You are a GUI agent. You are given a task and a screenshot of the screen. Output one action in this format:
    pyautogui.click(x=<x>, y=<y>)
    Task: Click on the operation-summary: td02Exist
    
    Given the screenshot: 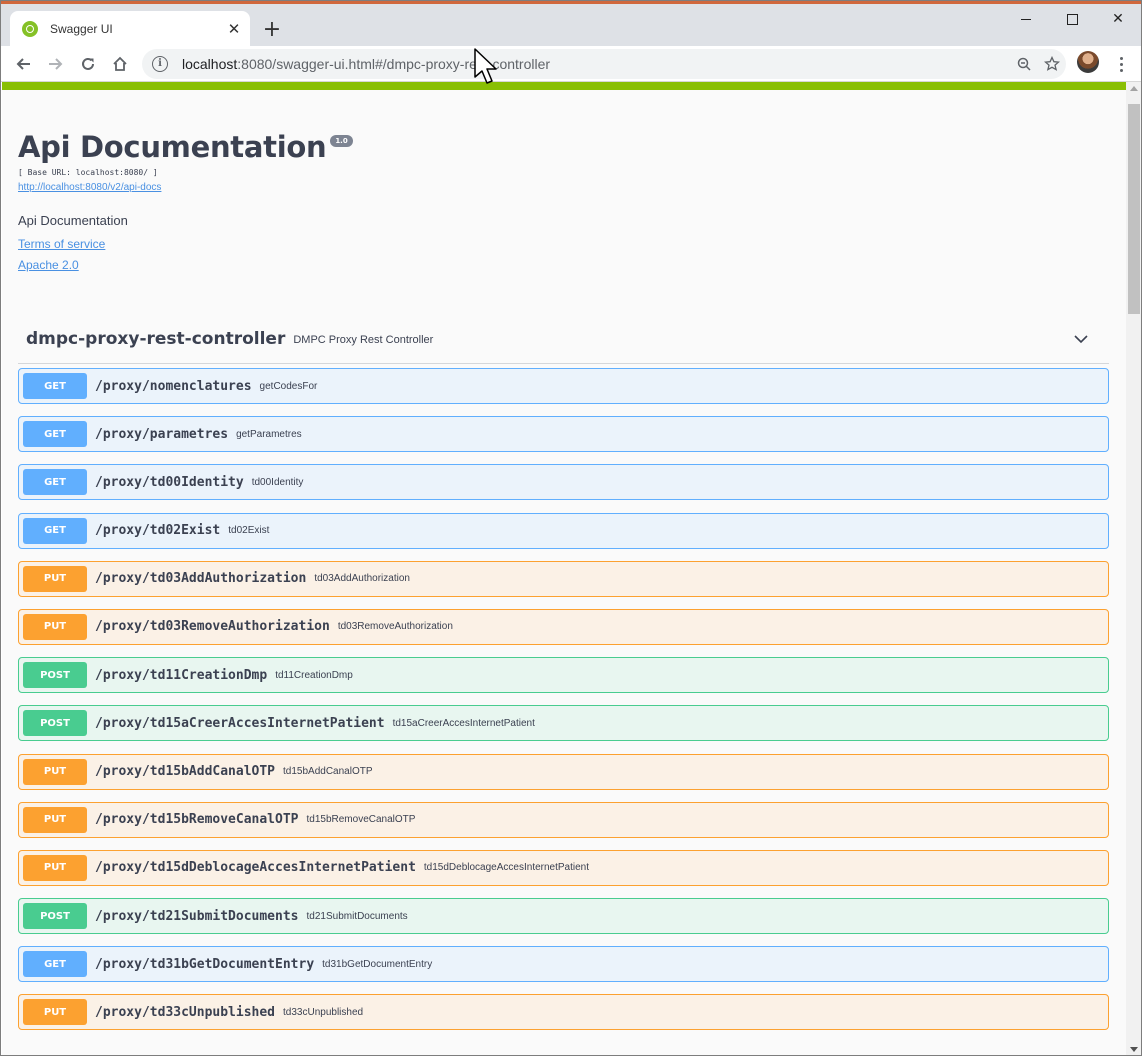 What is the action you would take?
    pyautogui.click(x=249, y=531)
    